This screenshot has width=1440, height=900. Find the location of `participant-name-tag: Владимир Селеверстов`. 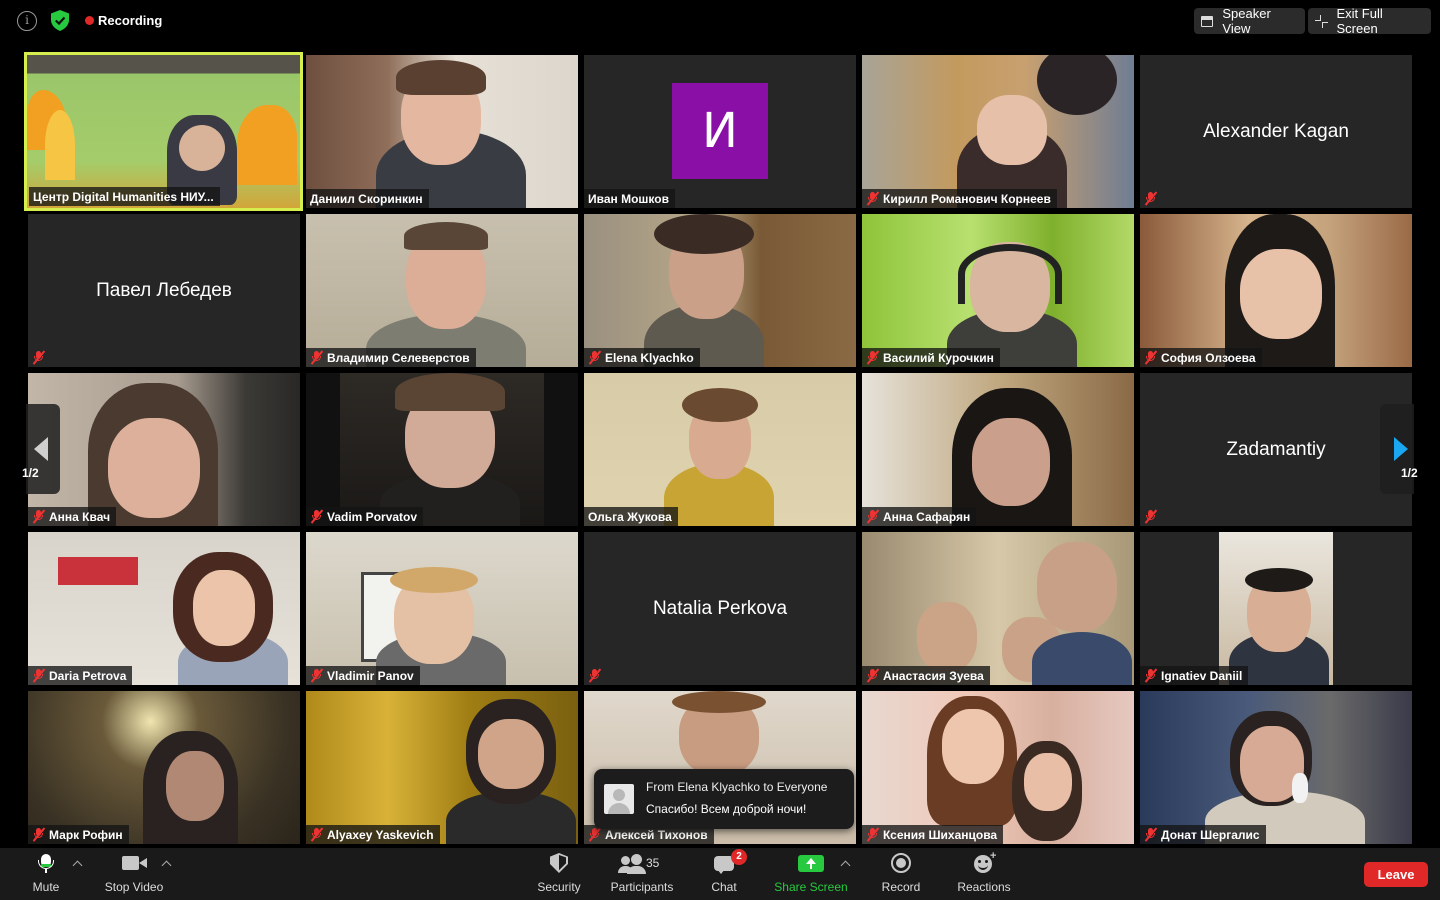

participant-name-tag: Владимир Селеверстов is located at coordinates (391, 357).